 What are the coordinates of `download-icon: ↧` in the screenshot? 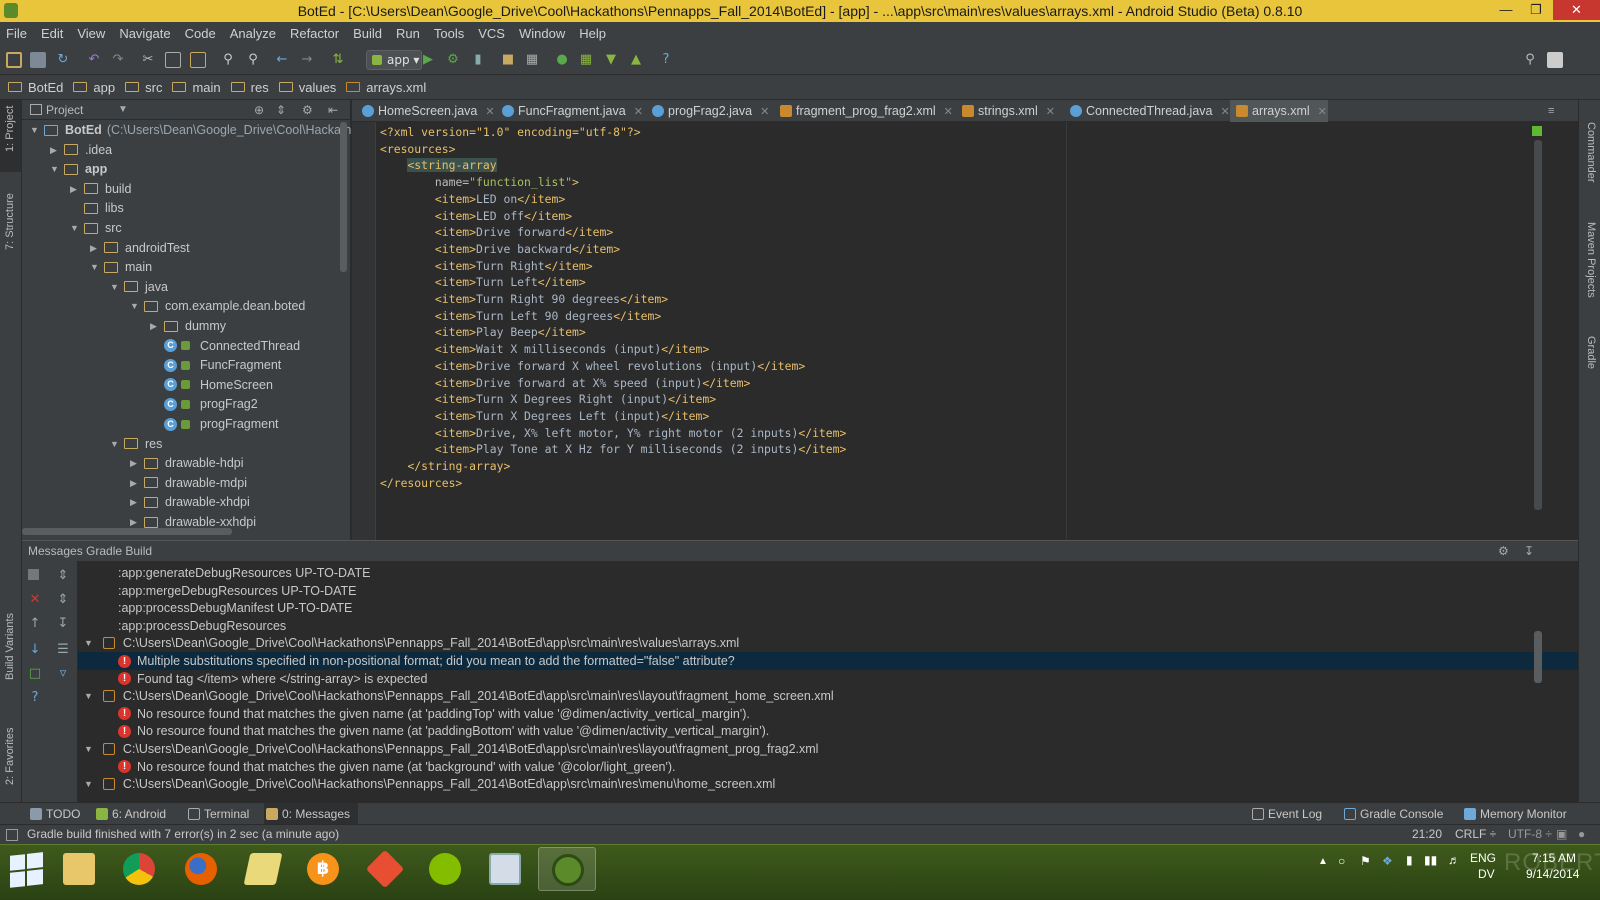 It's located at (63, 624).